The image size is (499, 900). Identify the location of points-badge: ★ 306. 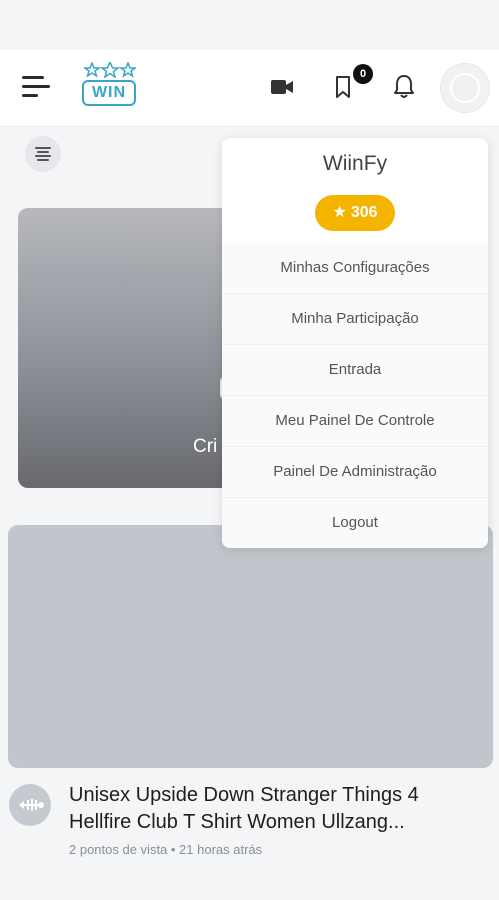
(355, 213).